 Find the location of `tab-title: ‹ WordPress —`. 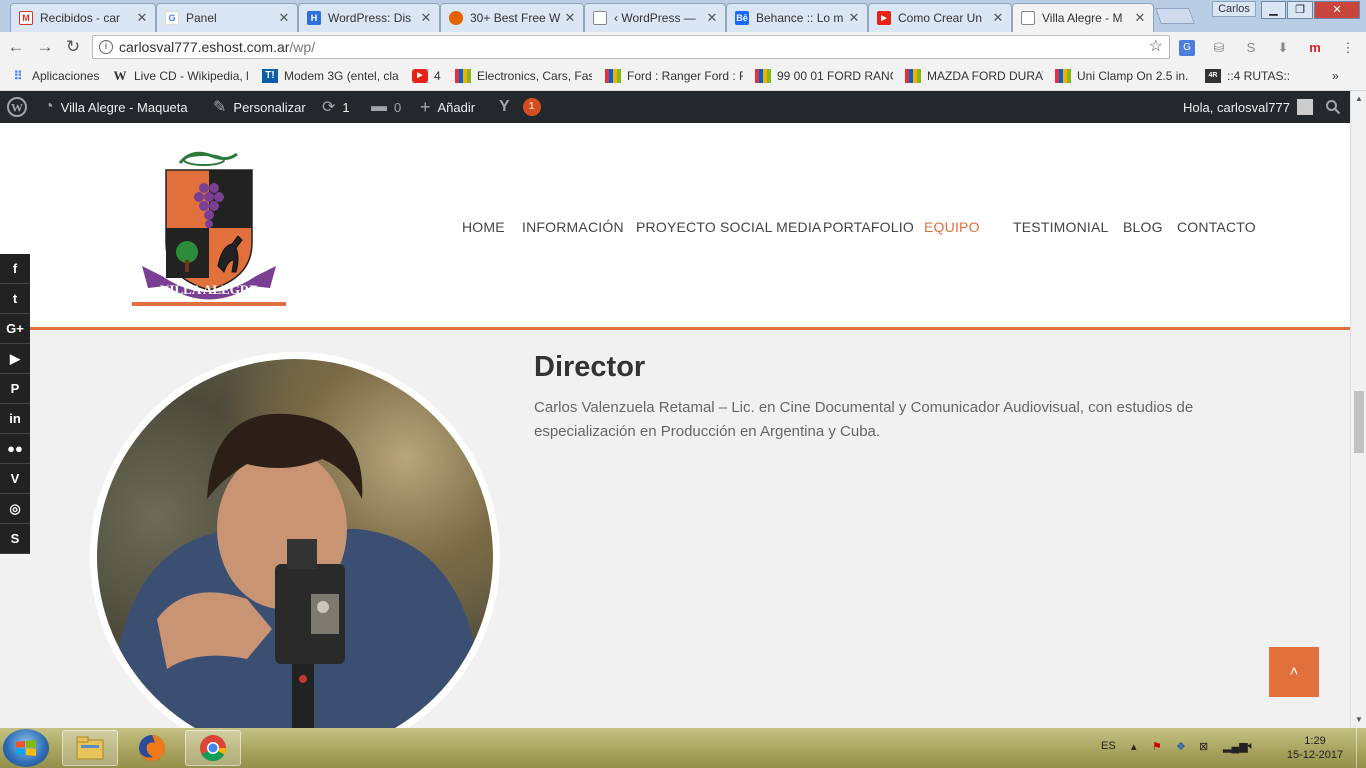

tab-title: ‹ WordPress — is located at coordinates (655, 18).